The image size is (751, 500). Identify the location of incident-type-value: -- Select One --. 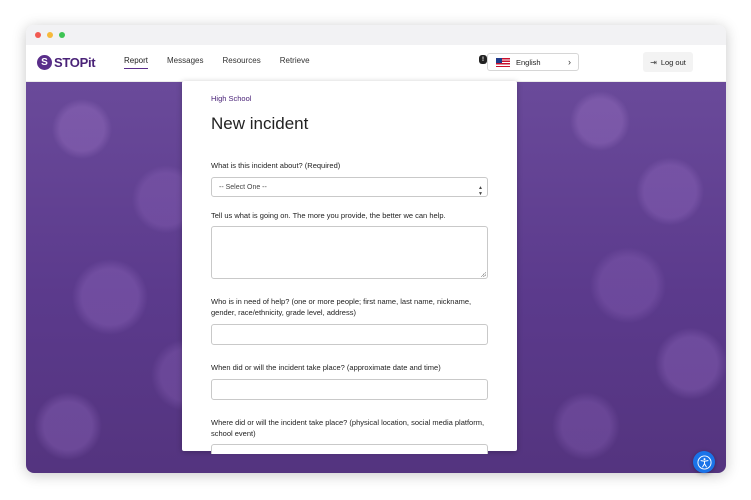
(243, 187).